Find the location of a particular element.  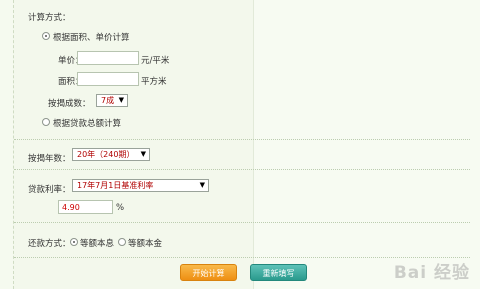

term-select: 20年（240期） ▼ is located at coordinates (111, 154).